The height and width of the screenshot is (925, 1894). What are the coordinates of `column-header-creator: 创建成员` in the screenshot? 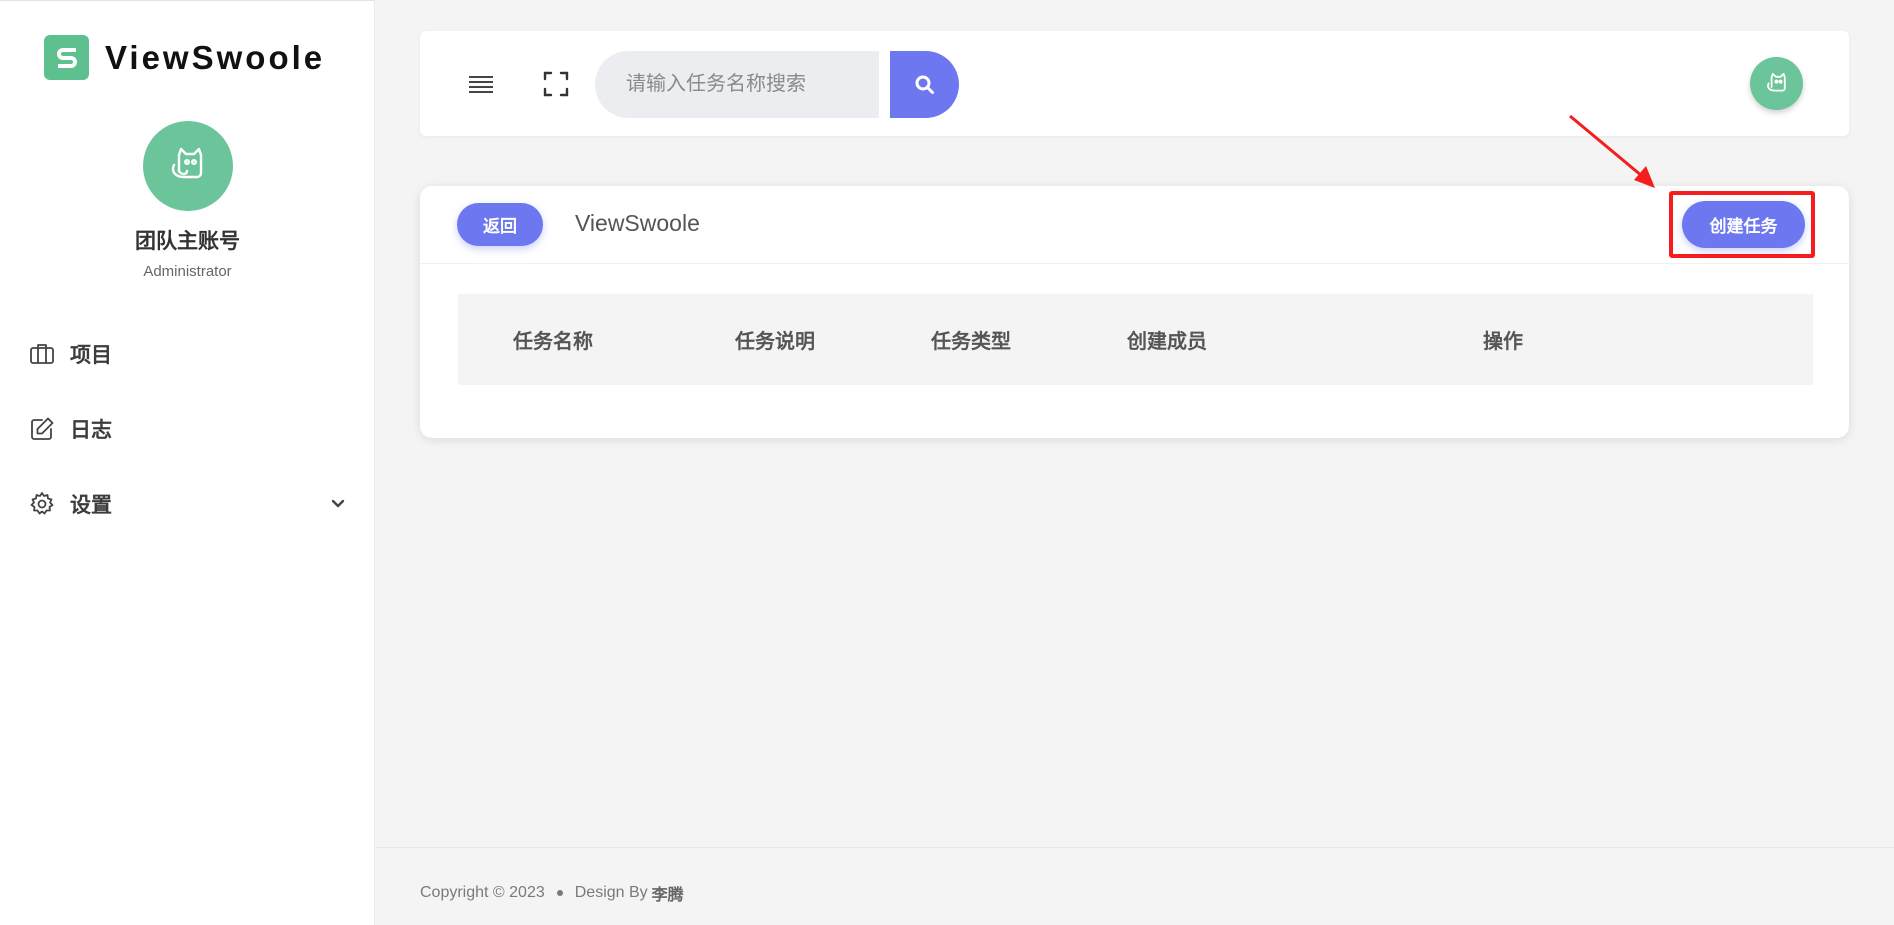 It's located at (1167, 342).